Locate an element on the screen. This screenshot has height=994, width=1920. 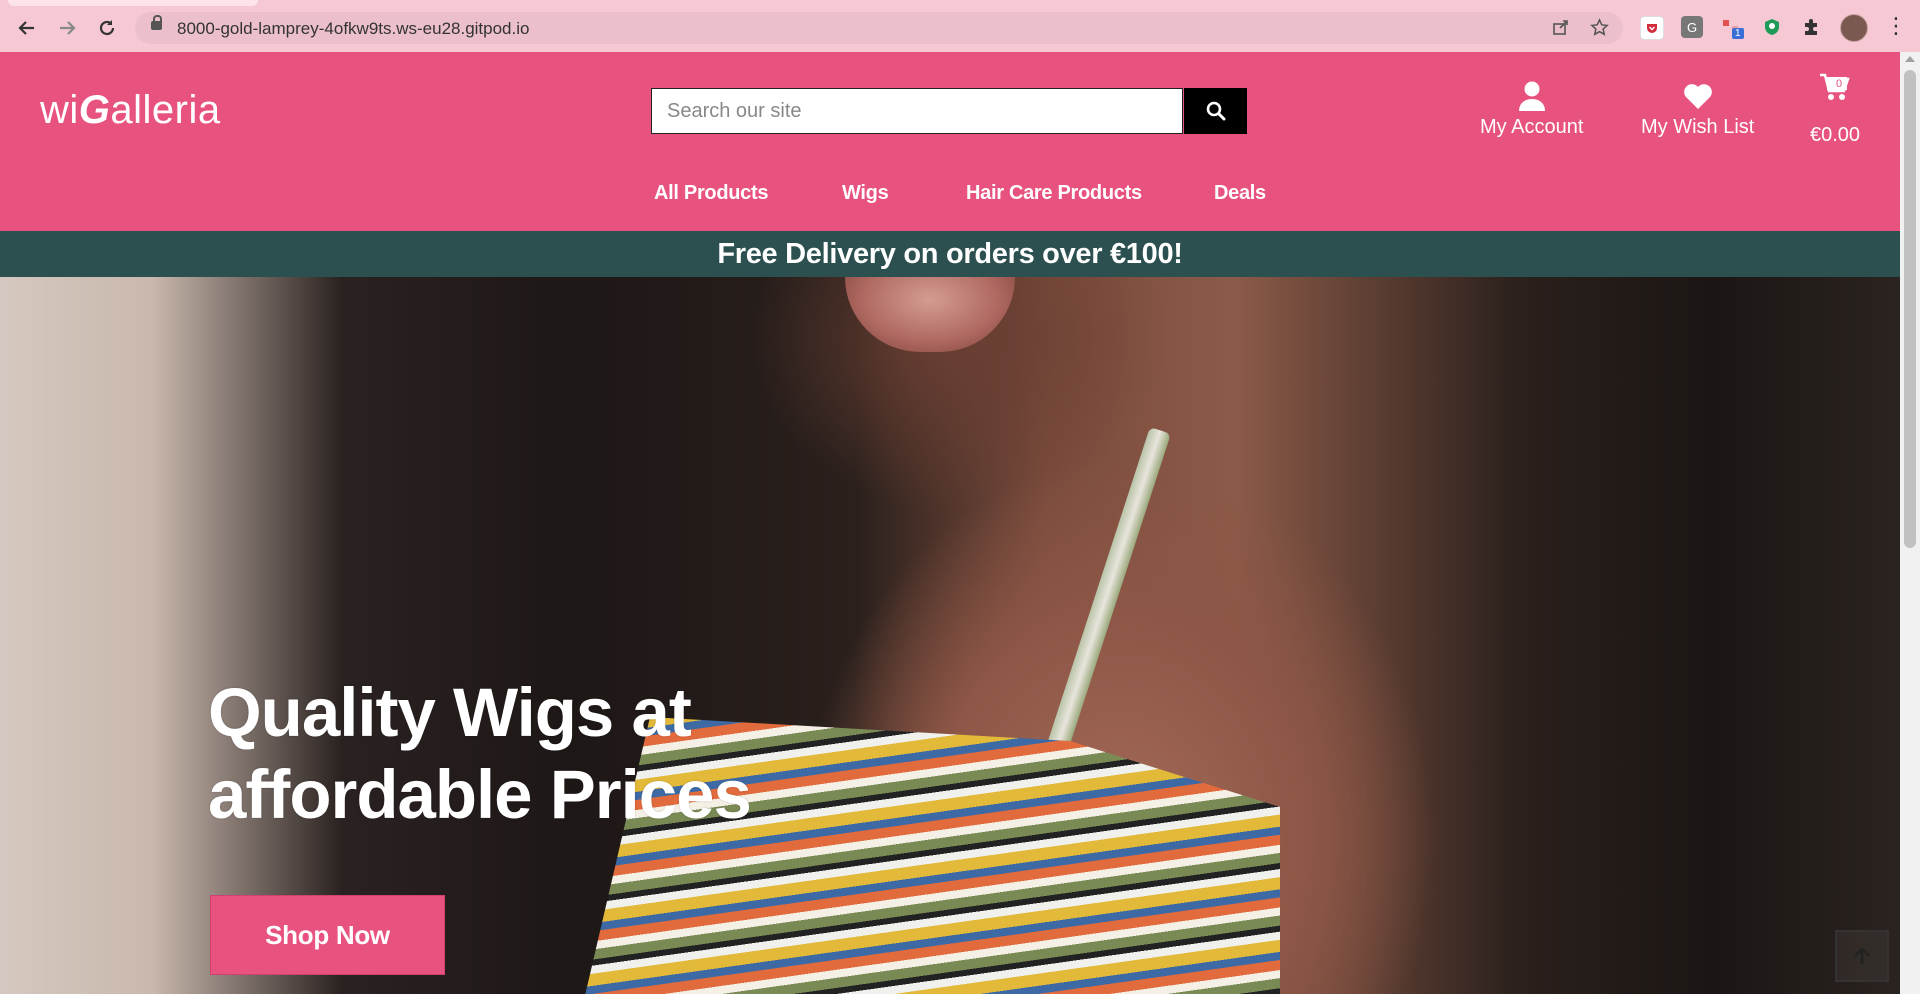
nav-all-products: All Products is located at coordinates (711, 193).